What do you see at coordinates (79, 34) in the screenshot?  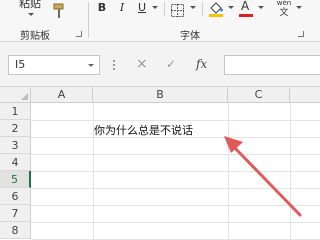 I see `clipboard-dialog-launcher-icon` at bounding box center [79, 34].